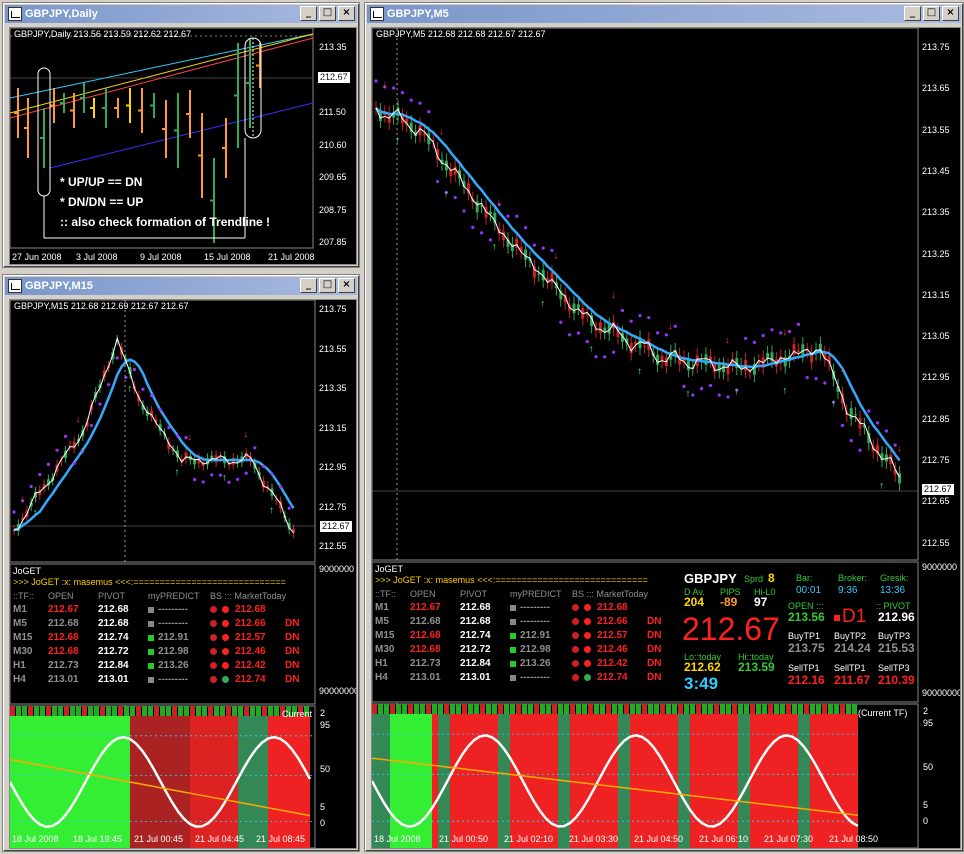  I want to click on m15-titlebar: GBPJPY,M15 _ □ ×, so click(181, 286).